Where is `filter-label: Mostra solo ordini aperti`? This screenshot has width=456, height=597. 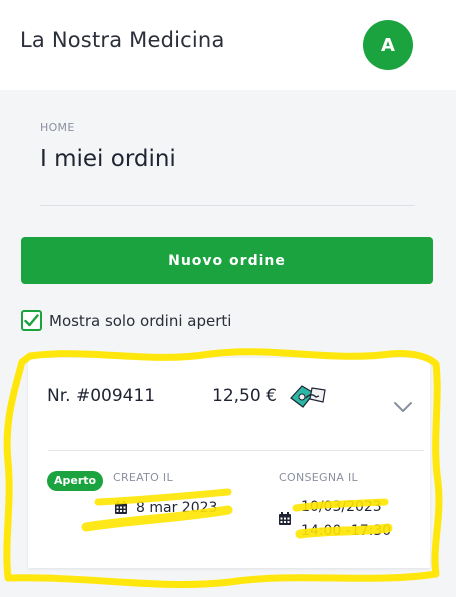 filter-label: Mostra solo ordini aperti is located at coordinates (140, 321).